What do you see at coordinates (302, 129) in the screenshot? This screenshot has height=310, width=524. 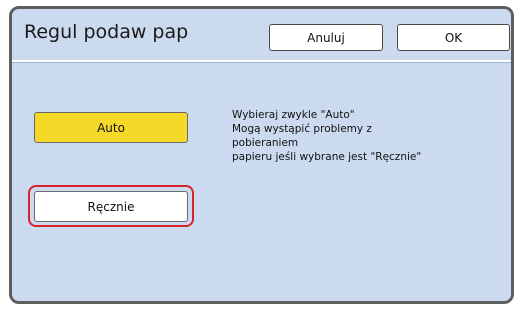 I see `description-line: Mogą wystąpić problemy z` at bounding box center [302, 129].